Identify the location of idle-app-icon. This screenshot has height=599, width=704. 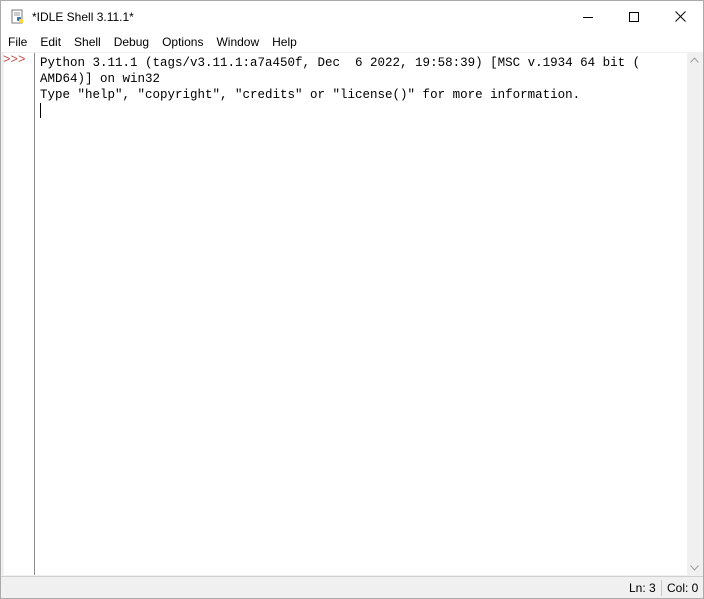
(18, 17).